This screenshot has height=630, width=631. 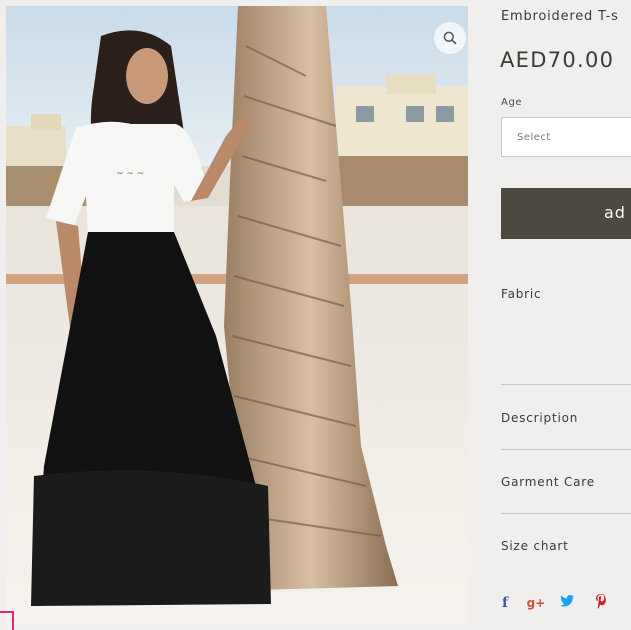 I want to click on facebook-icon: f, so click(x=505, y=603).